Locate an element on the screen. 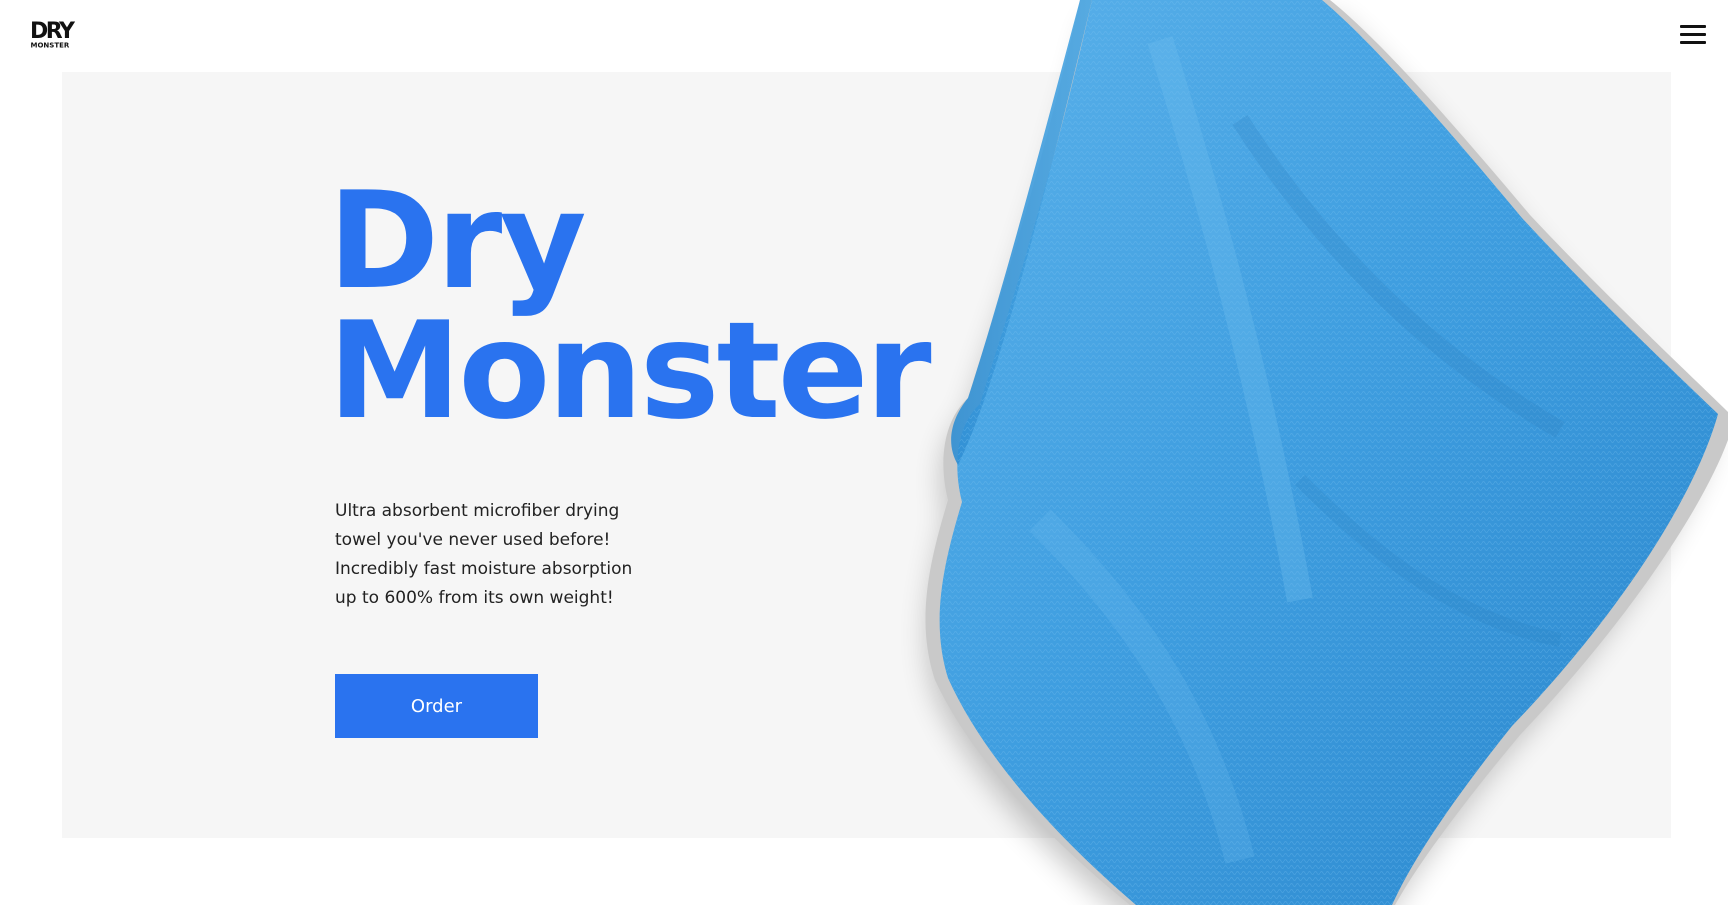 This screenshot has width=1728, height=905. hero-title-line2: Monster is located at coordinates (630, 371).